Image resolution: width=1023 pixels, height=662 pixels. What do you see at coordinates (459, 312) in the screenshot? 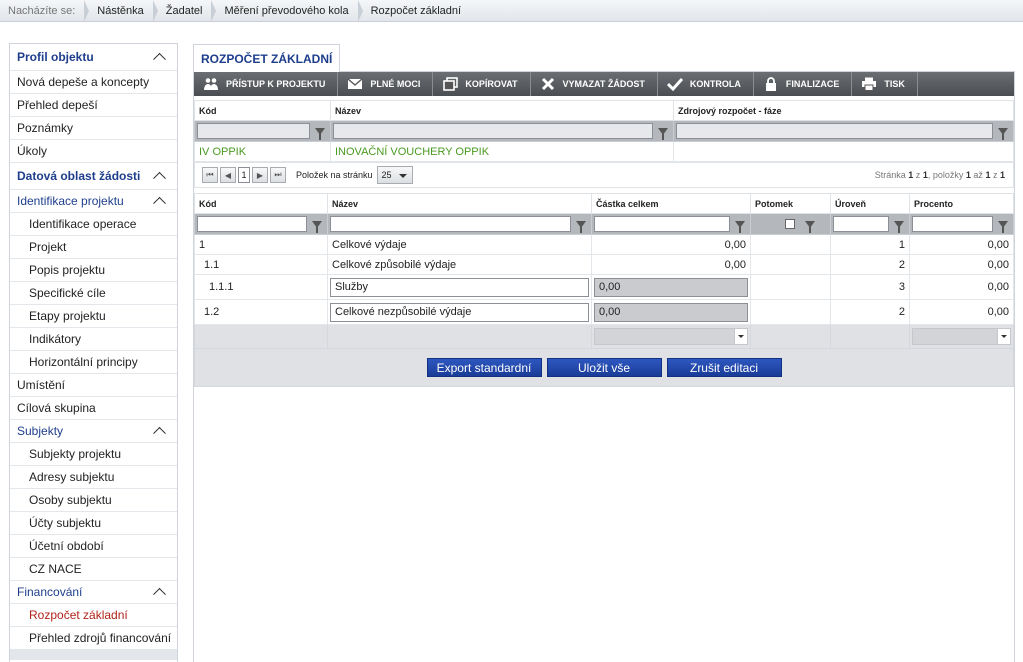
I see `name-input: Celkové nezpůsobilé výdaje` at bounding box center [459, 312].